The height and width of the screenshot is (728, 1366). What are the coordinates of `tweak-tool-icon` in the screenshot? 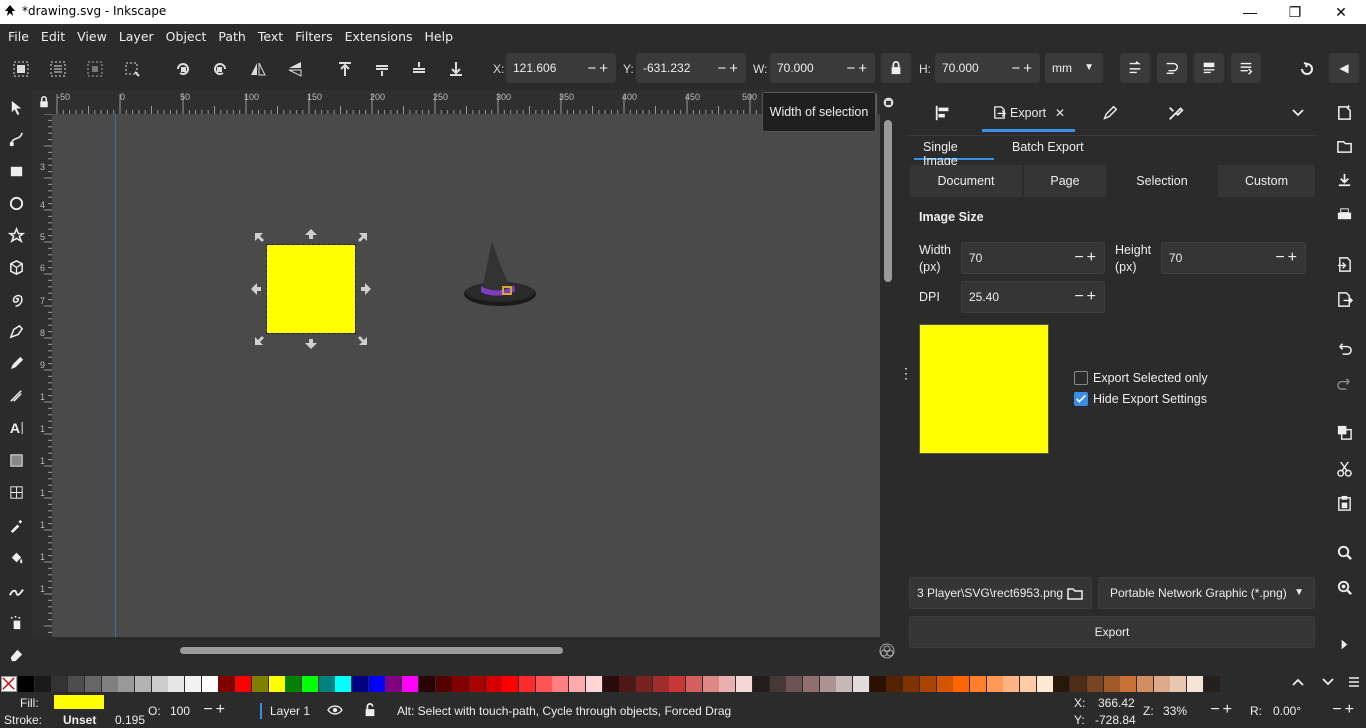 It's located at (16, 590).